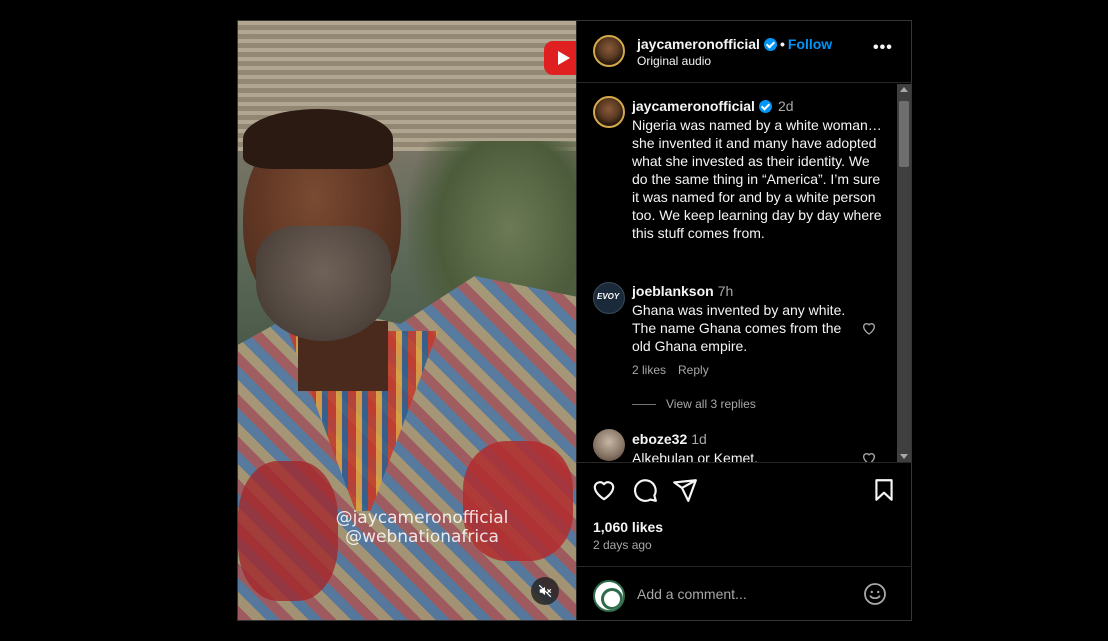 The width and height of the screenshot is (1108, 641). I want to click on heart-icon, so click(604, 490).